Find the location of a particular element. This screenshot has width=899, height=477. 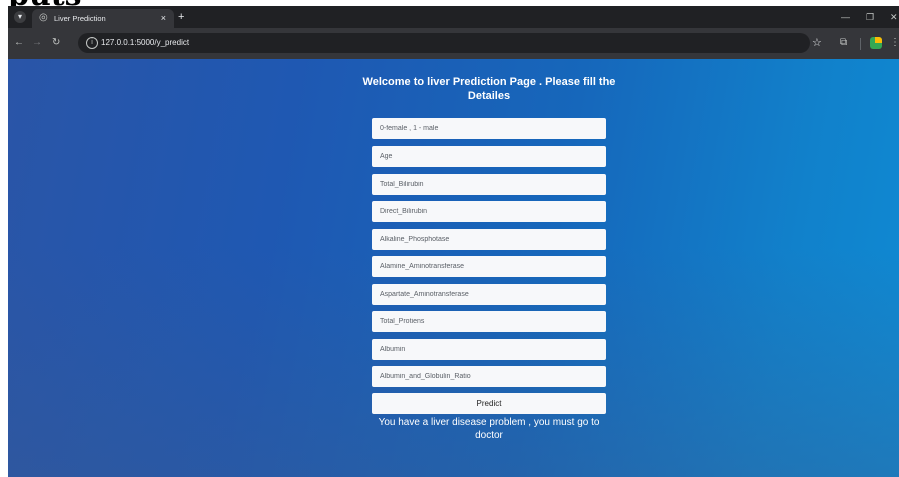

info-icon: i is located at coordinates (92, 43).